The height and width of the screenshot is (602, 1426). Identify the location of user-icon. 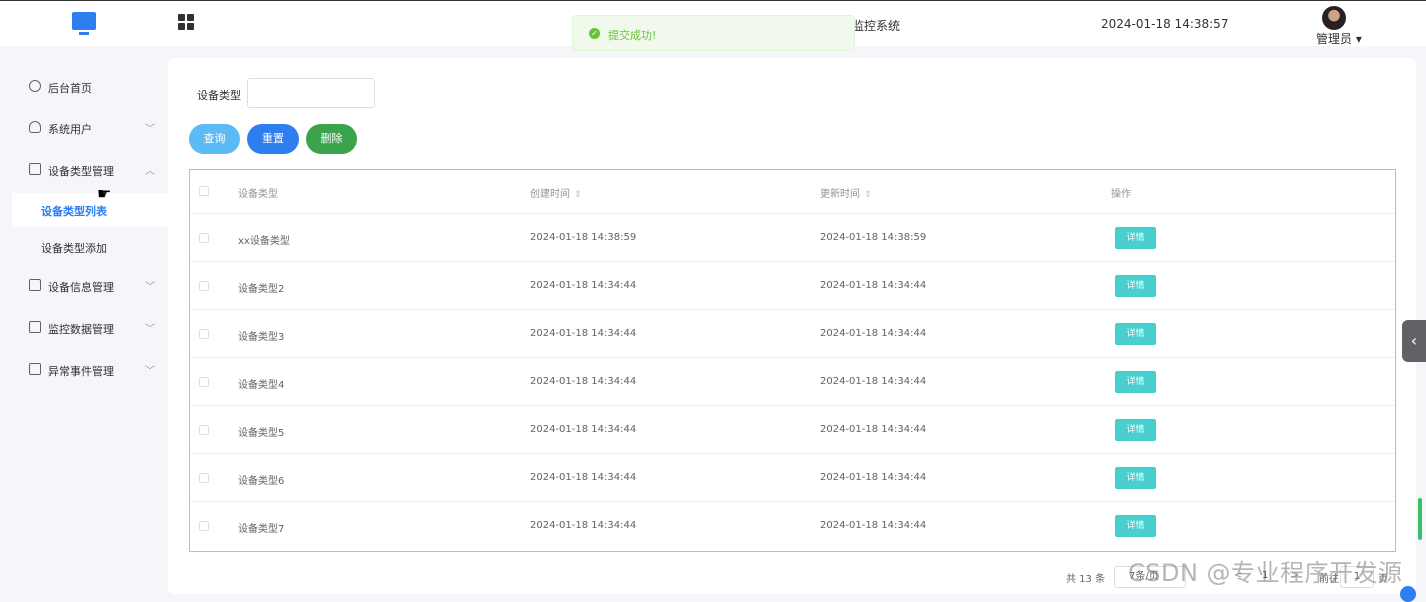
(35, 127).